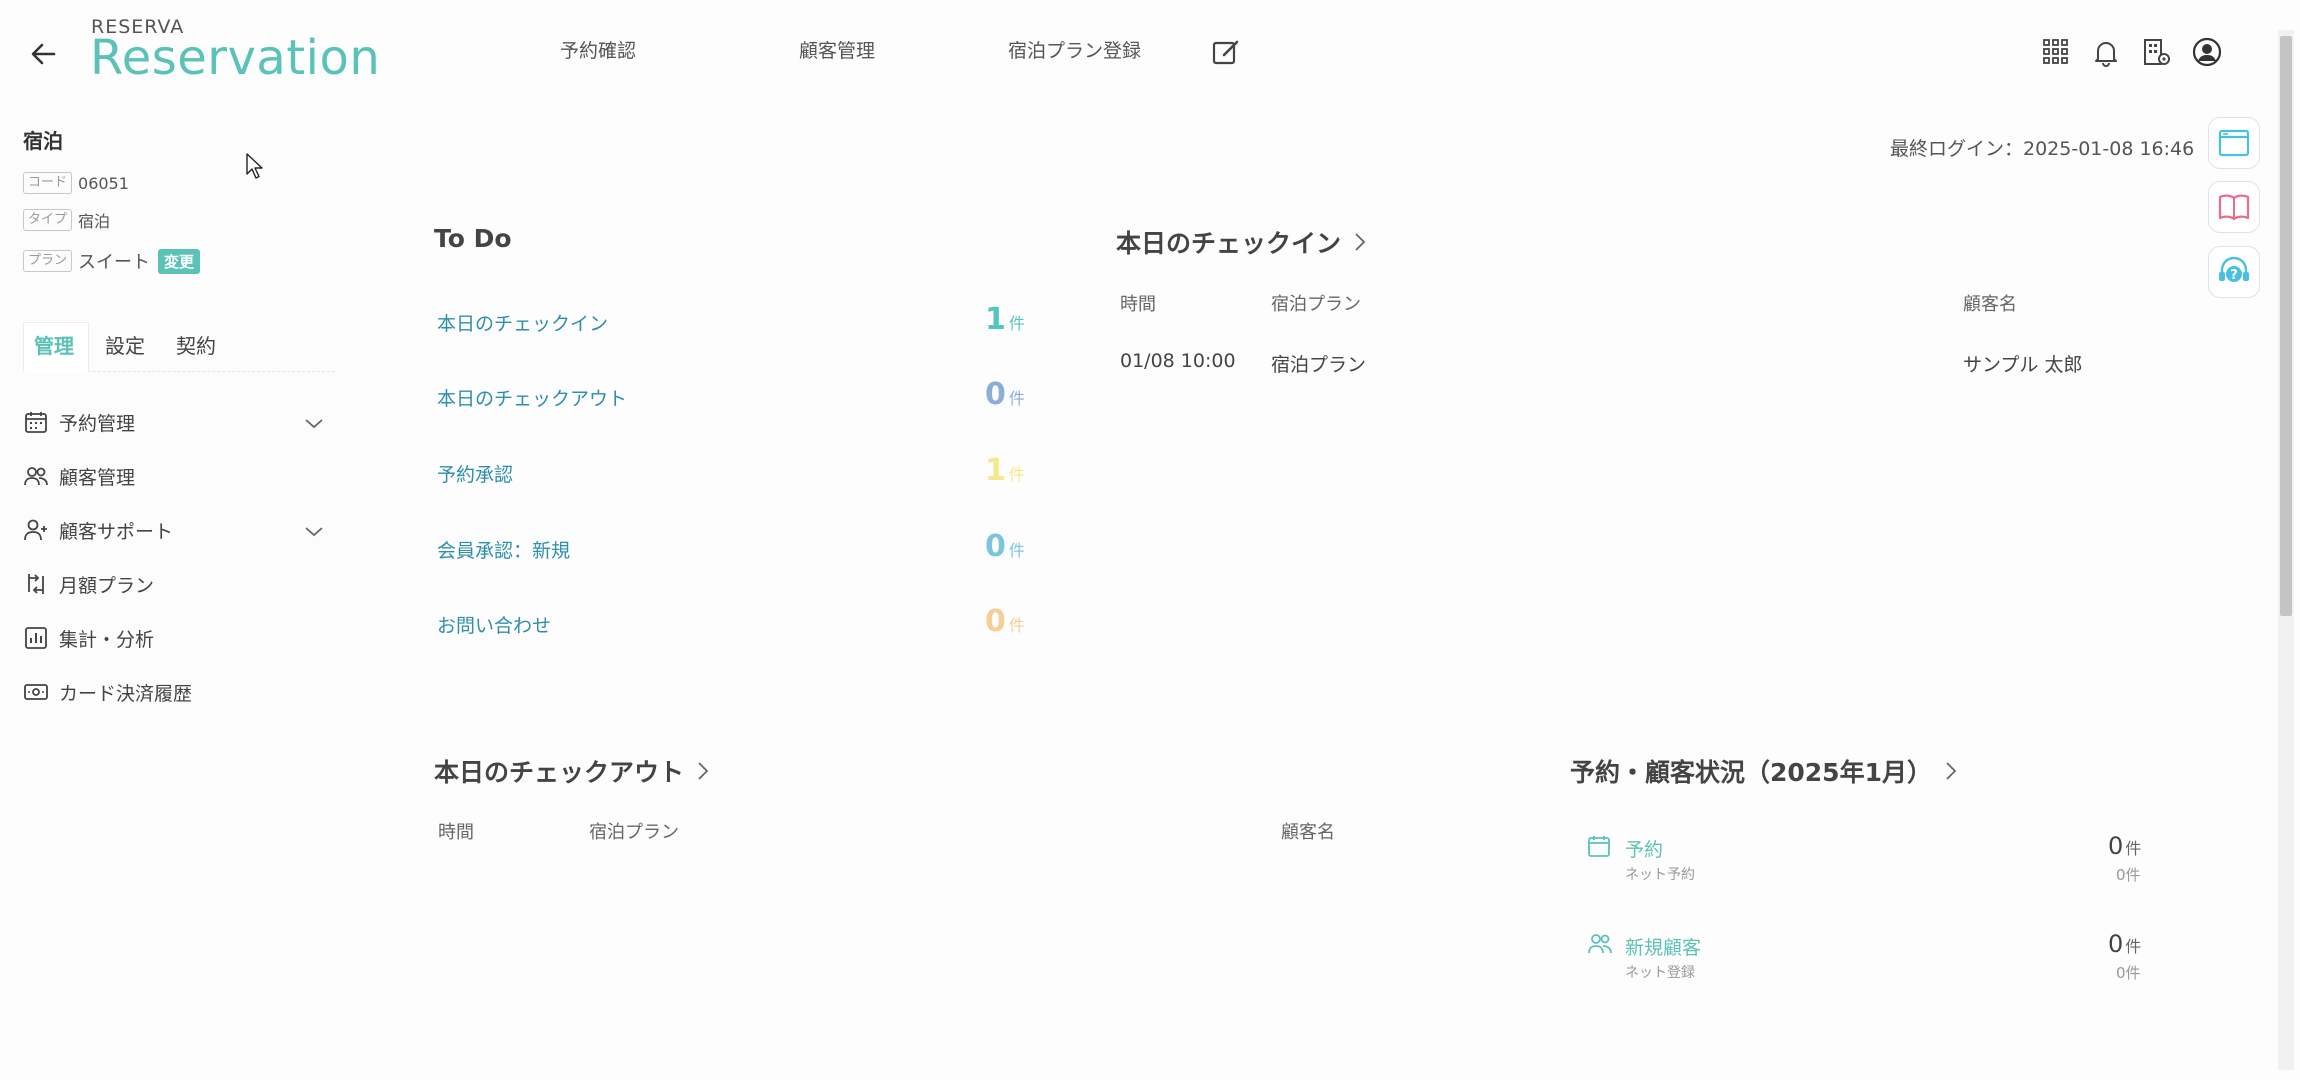 The image size is (2300, 1080). Describe the element at coordinates (598, 49) in the screenshot. I see `nav-reservation-check: 予約確認` at that location.